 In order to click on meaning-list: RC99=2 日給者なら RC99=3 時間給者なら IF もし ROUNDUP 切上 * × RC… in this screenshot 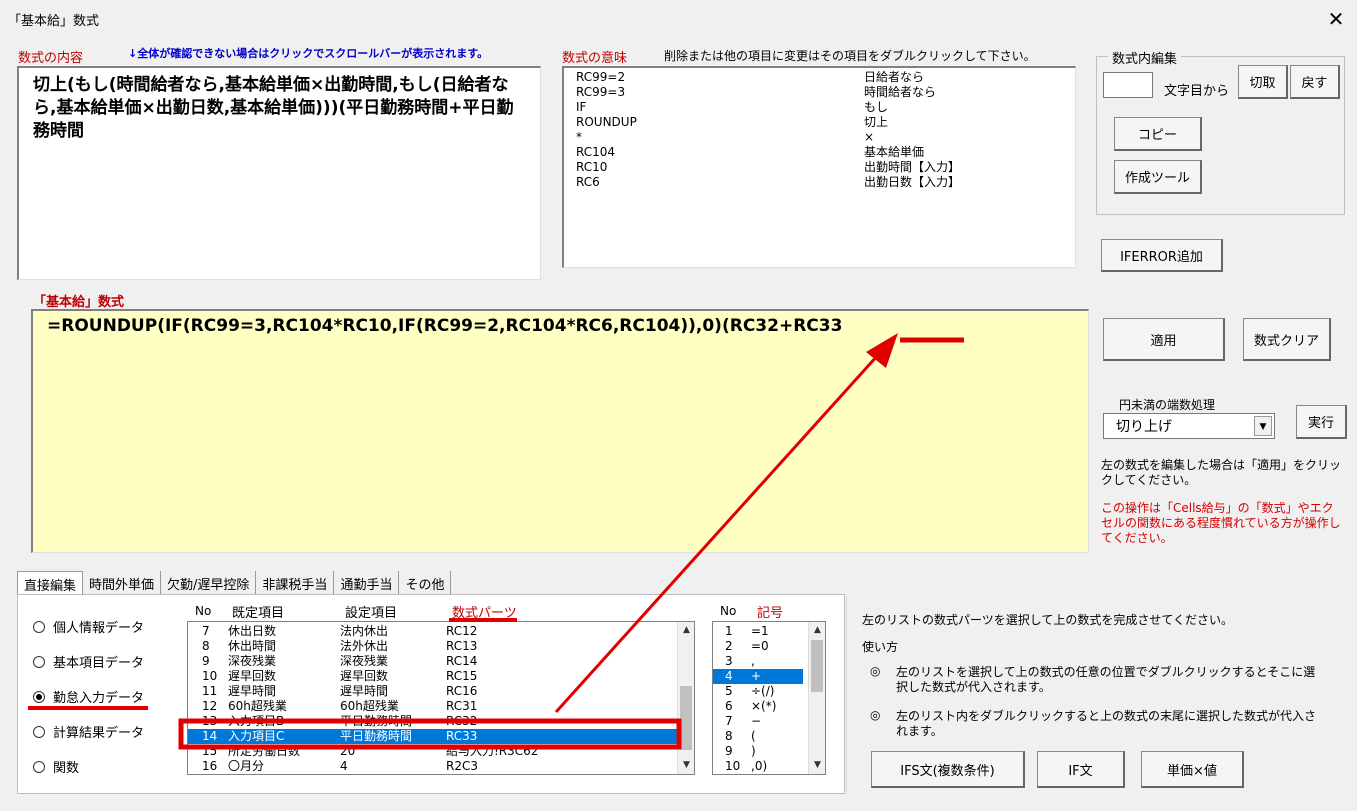, I will do `click(819, 167)`.